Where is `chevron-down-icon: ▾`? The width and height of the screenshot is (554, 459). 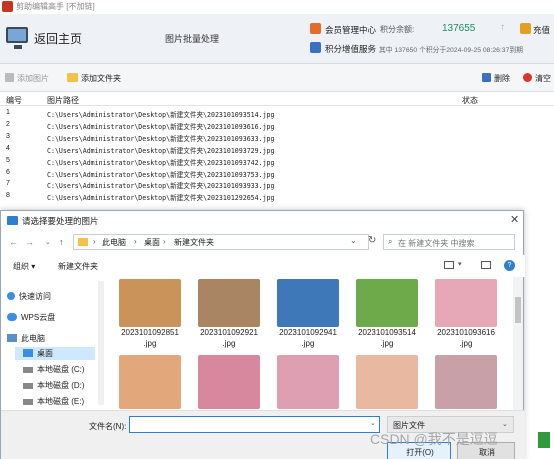 chevron-down-icon: ▾ is located at coordinates (460, 264).